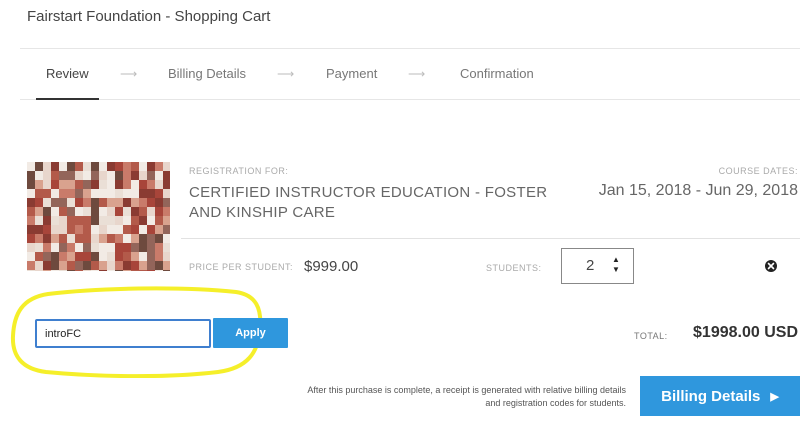  Describe the element at coordinates (774, 396) in the screenshot. I see `chevron-right-icon: ▶` at that location.